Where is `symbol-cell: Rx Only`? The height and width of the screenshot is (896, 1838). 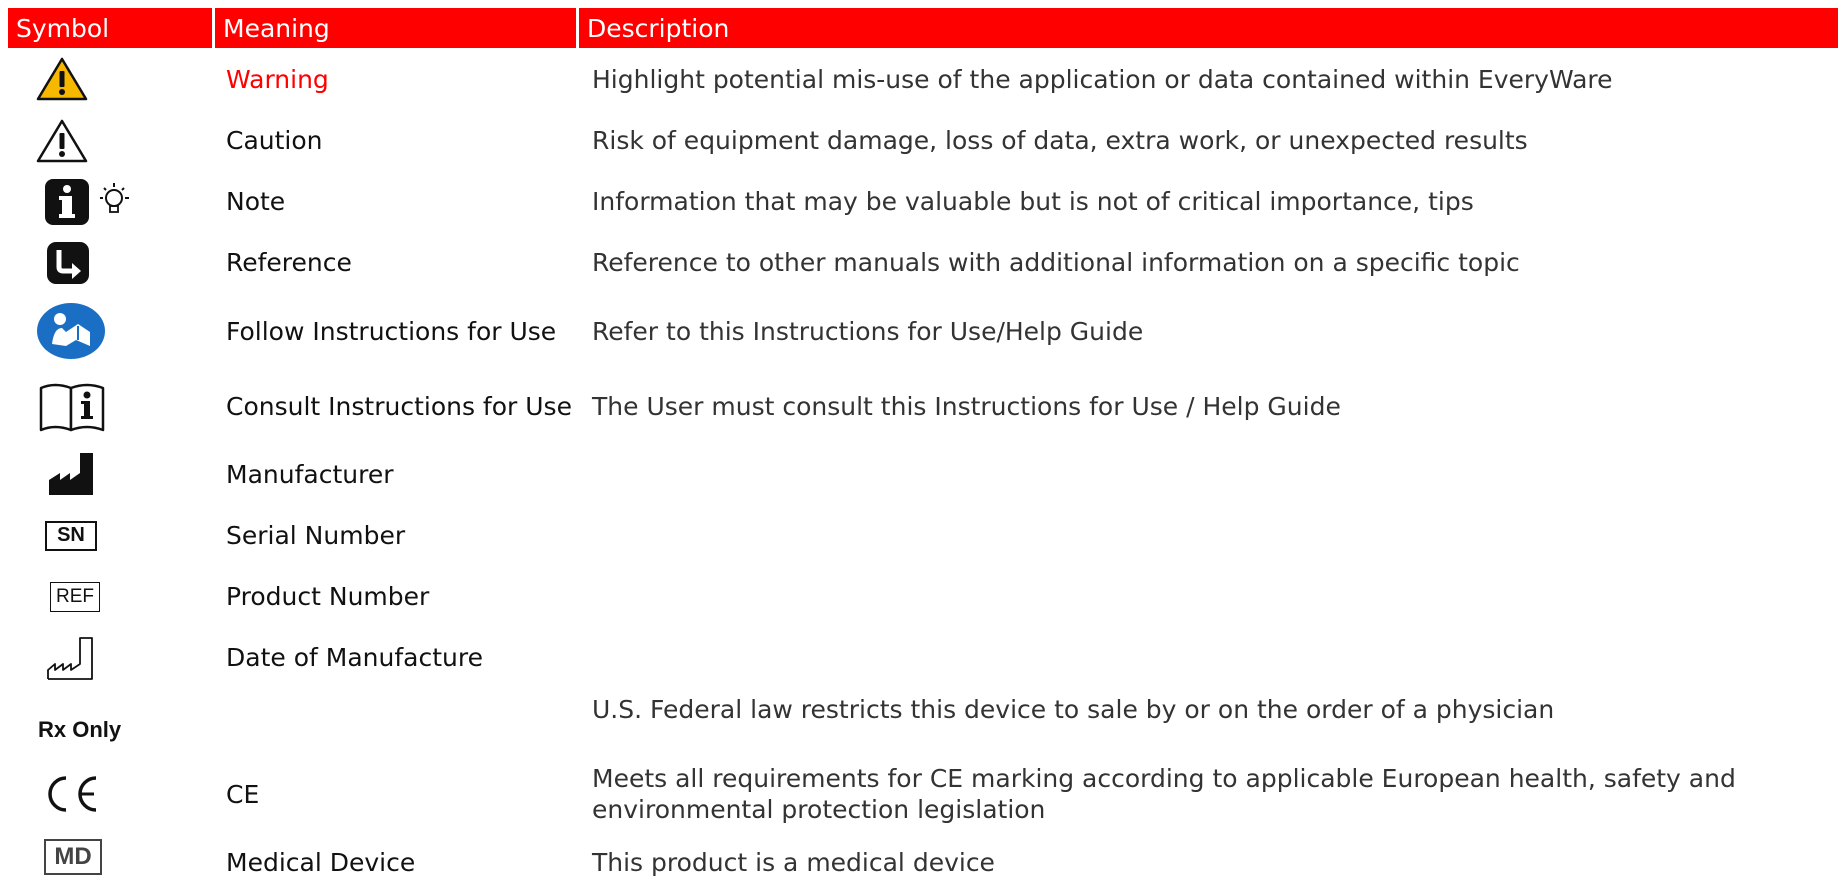
symbol-cell: Rx Only is located at coordinates (110, 719).